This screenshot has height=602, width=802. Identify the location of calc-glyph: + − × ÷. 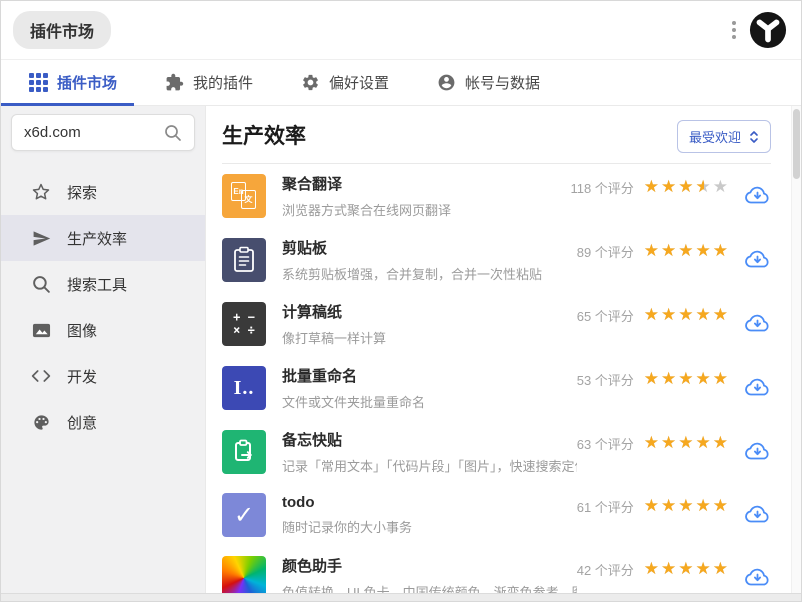
(244, 323).